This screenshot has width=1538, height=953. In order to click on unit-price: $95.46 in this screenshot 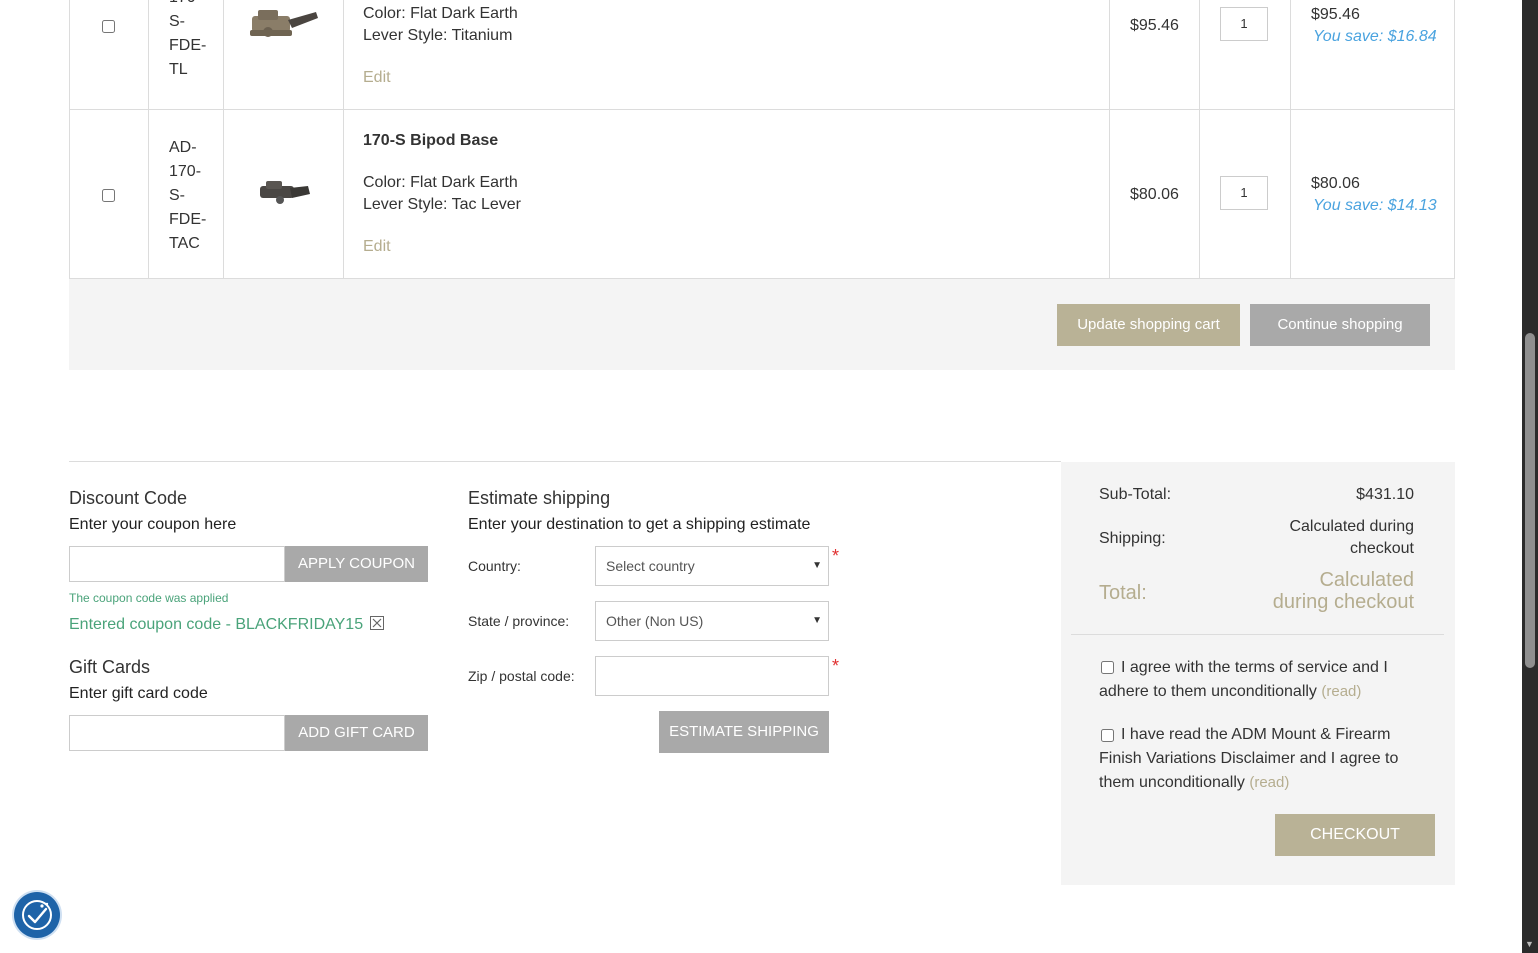, I will do `click(1154, 25)`.